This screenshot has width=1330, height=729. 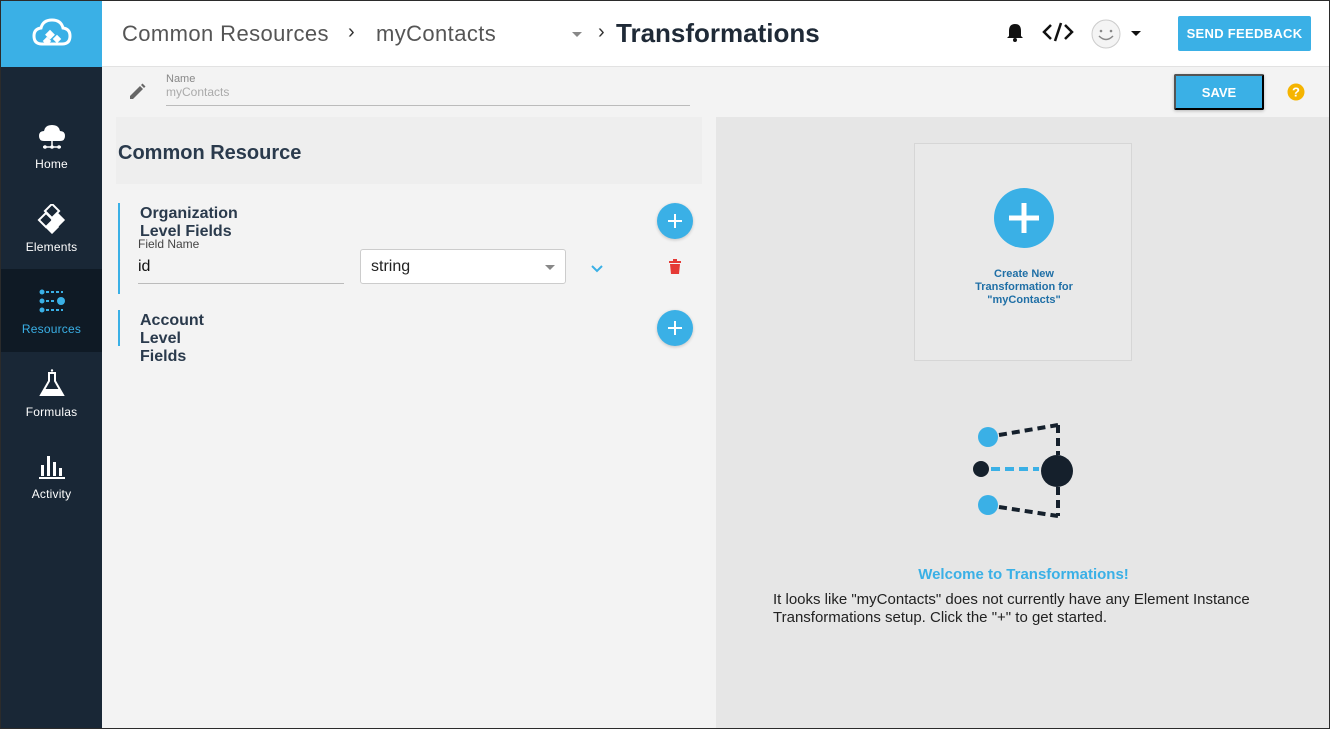 What do you see at coordinates (1015, 34) in the screenshot?
I see `bell-icon` at bounding box center [1015, 34].